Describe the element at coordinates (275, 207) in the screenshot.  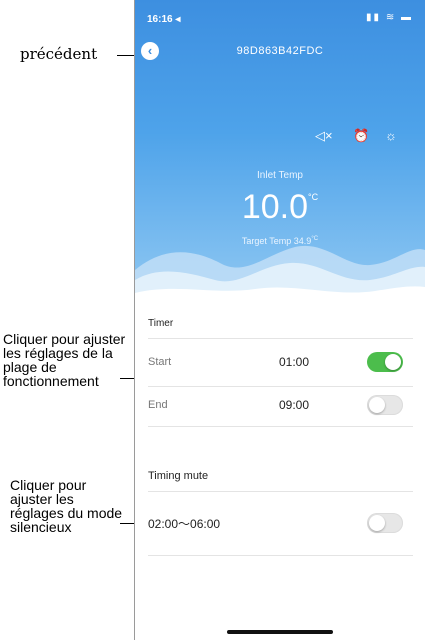
I see `inlet-temp-value: 10.0` at that location.